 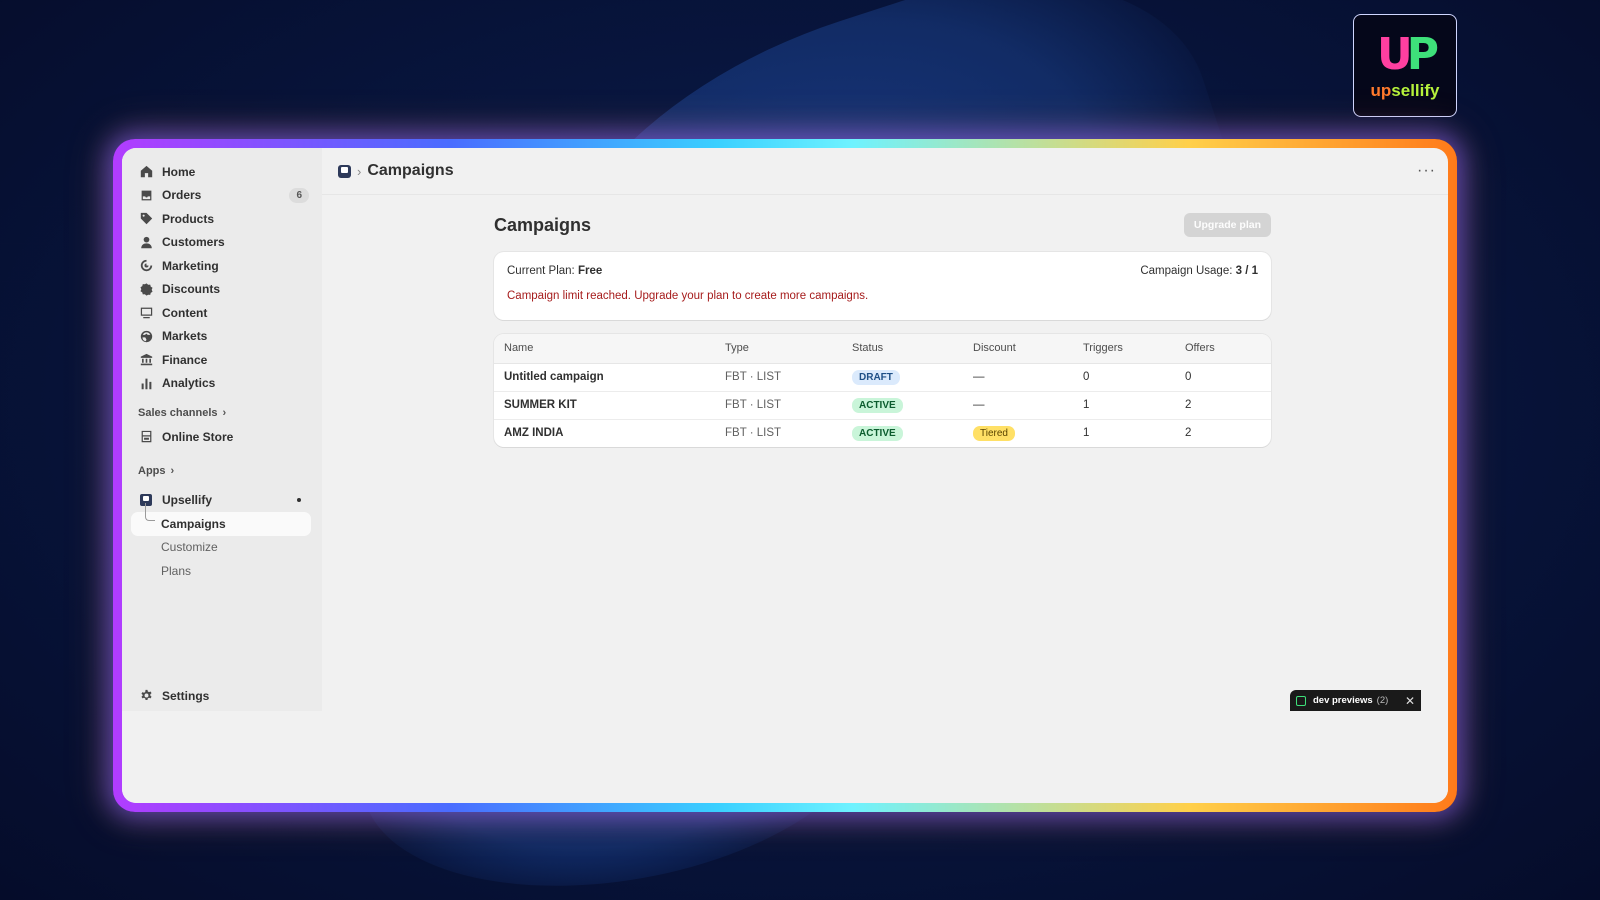 What do you see at coordinates (604, 349) in the screenshot?
I see `column-header-name: Name` at bounding box center [604, 349].